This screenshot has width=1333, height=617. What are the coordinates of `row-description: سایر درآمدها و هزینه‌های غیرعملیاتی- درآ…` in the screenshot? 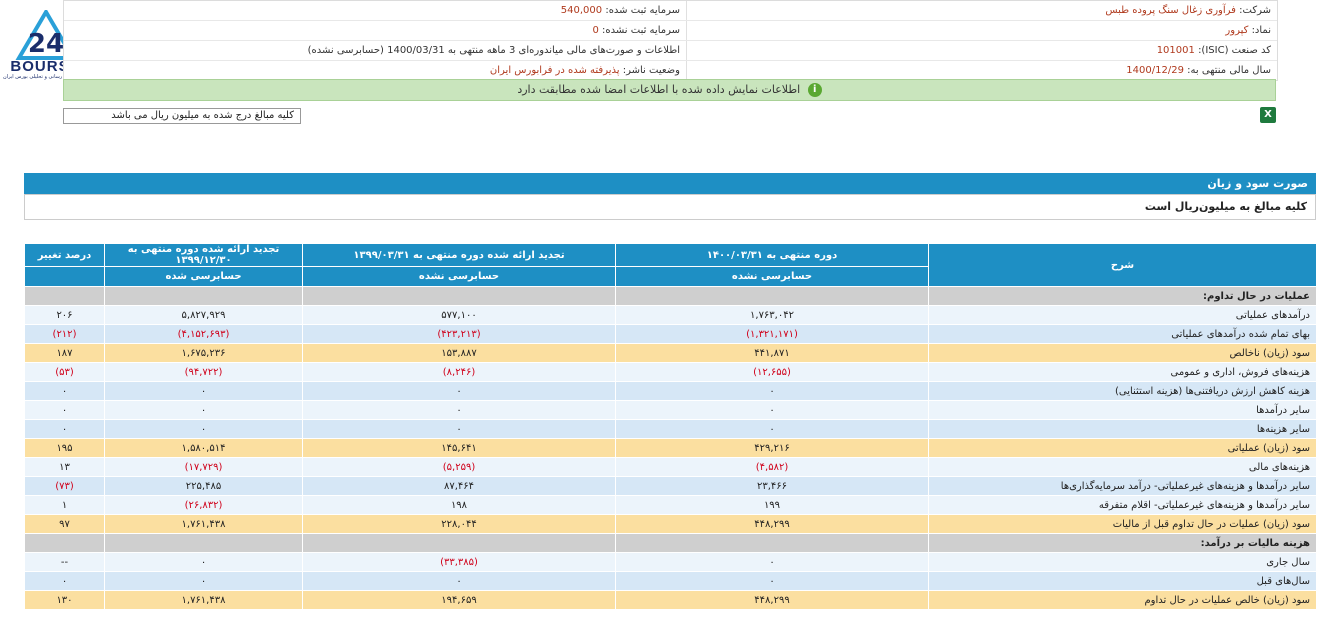 It's located at (1122, 486).